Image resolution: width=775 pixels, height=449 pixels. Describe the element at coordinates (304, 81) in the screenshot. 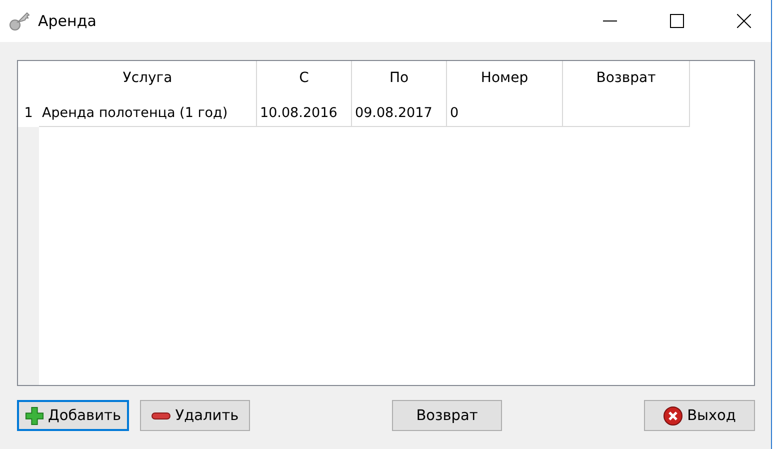

I see `column-header: С` at that location.